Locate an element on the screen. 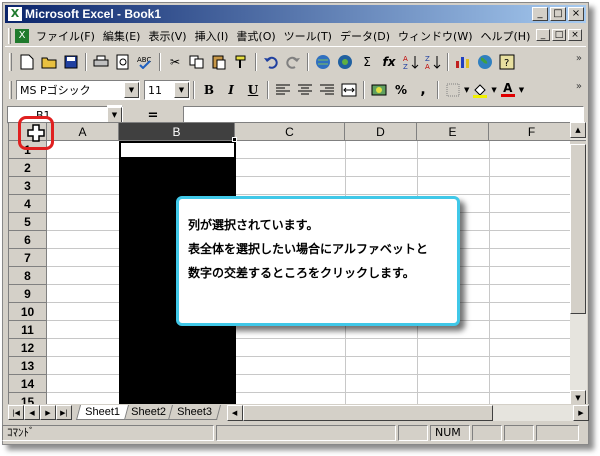 This screenshot has height=456, width=600. sort-descending-icon: ZA is located at coordinates (433, 62).